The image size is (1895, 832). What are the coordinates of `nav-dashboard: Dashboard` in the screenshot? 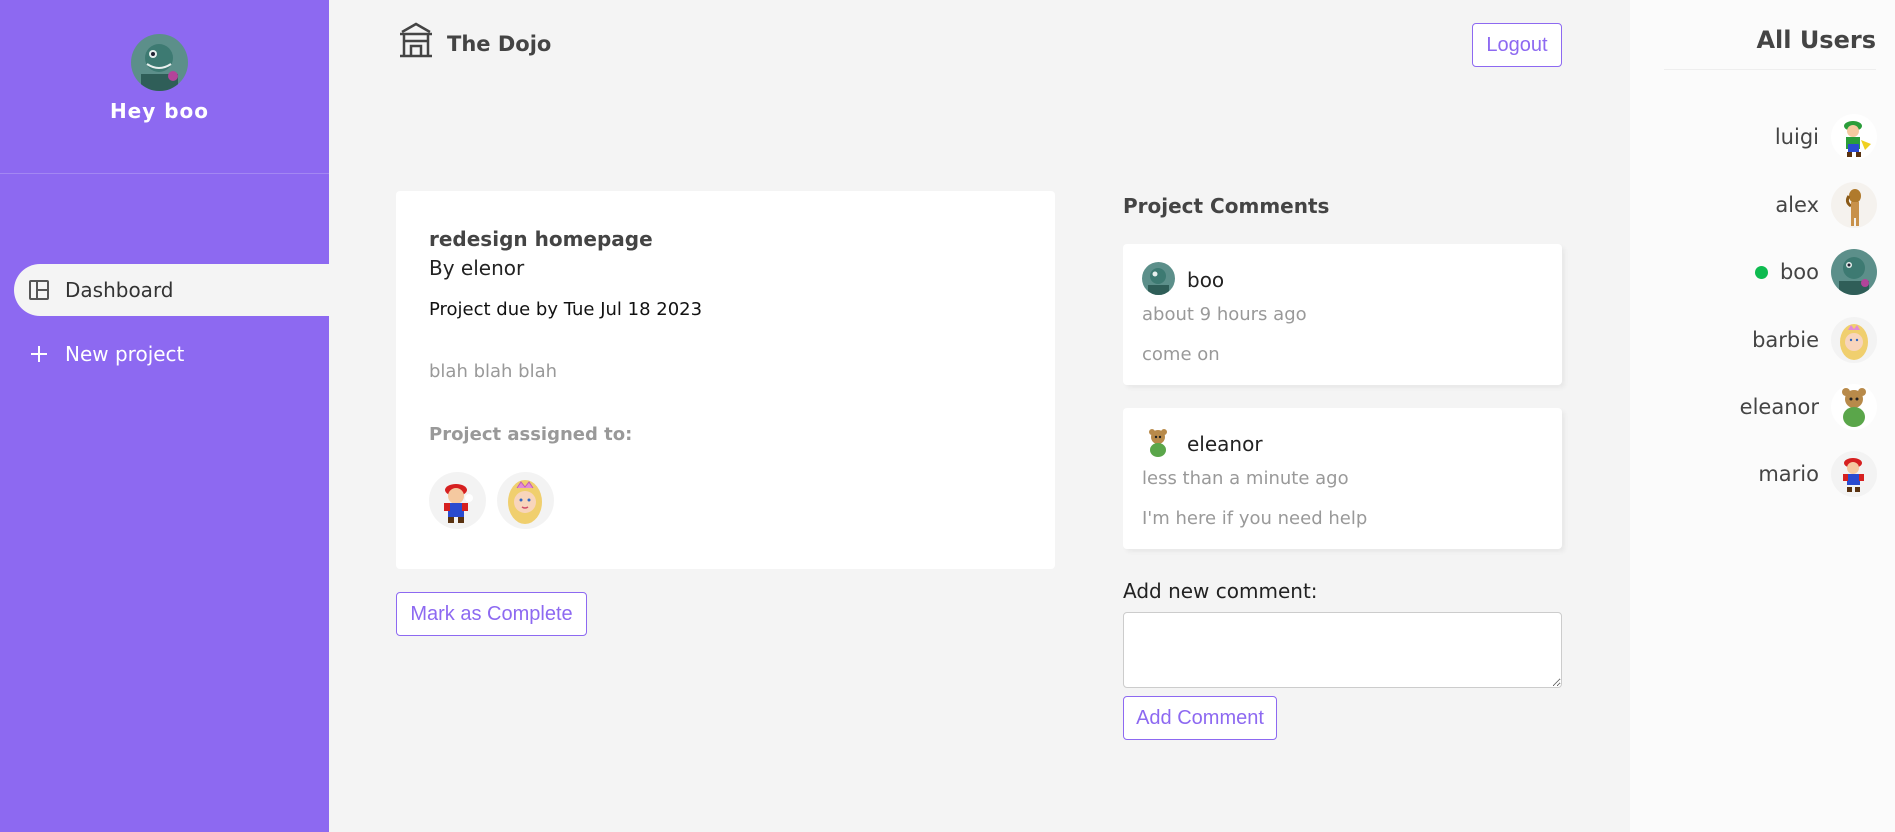 It's located at (171, 290).